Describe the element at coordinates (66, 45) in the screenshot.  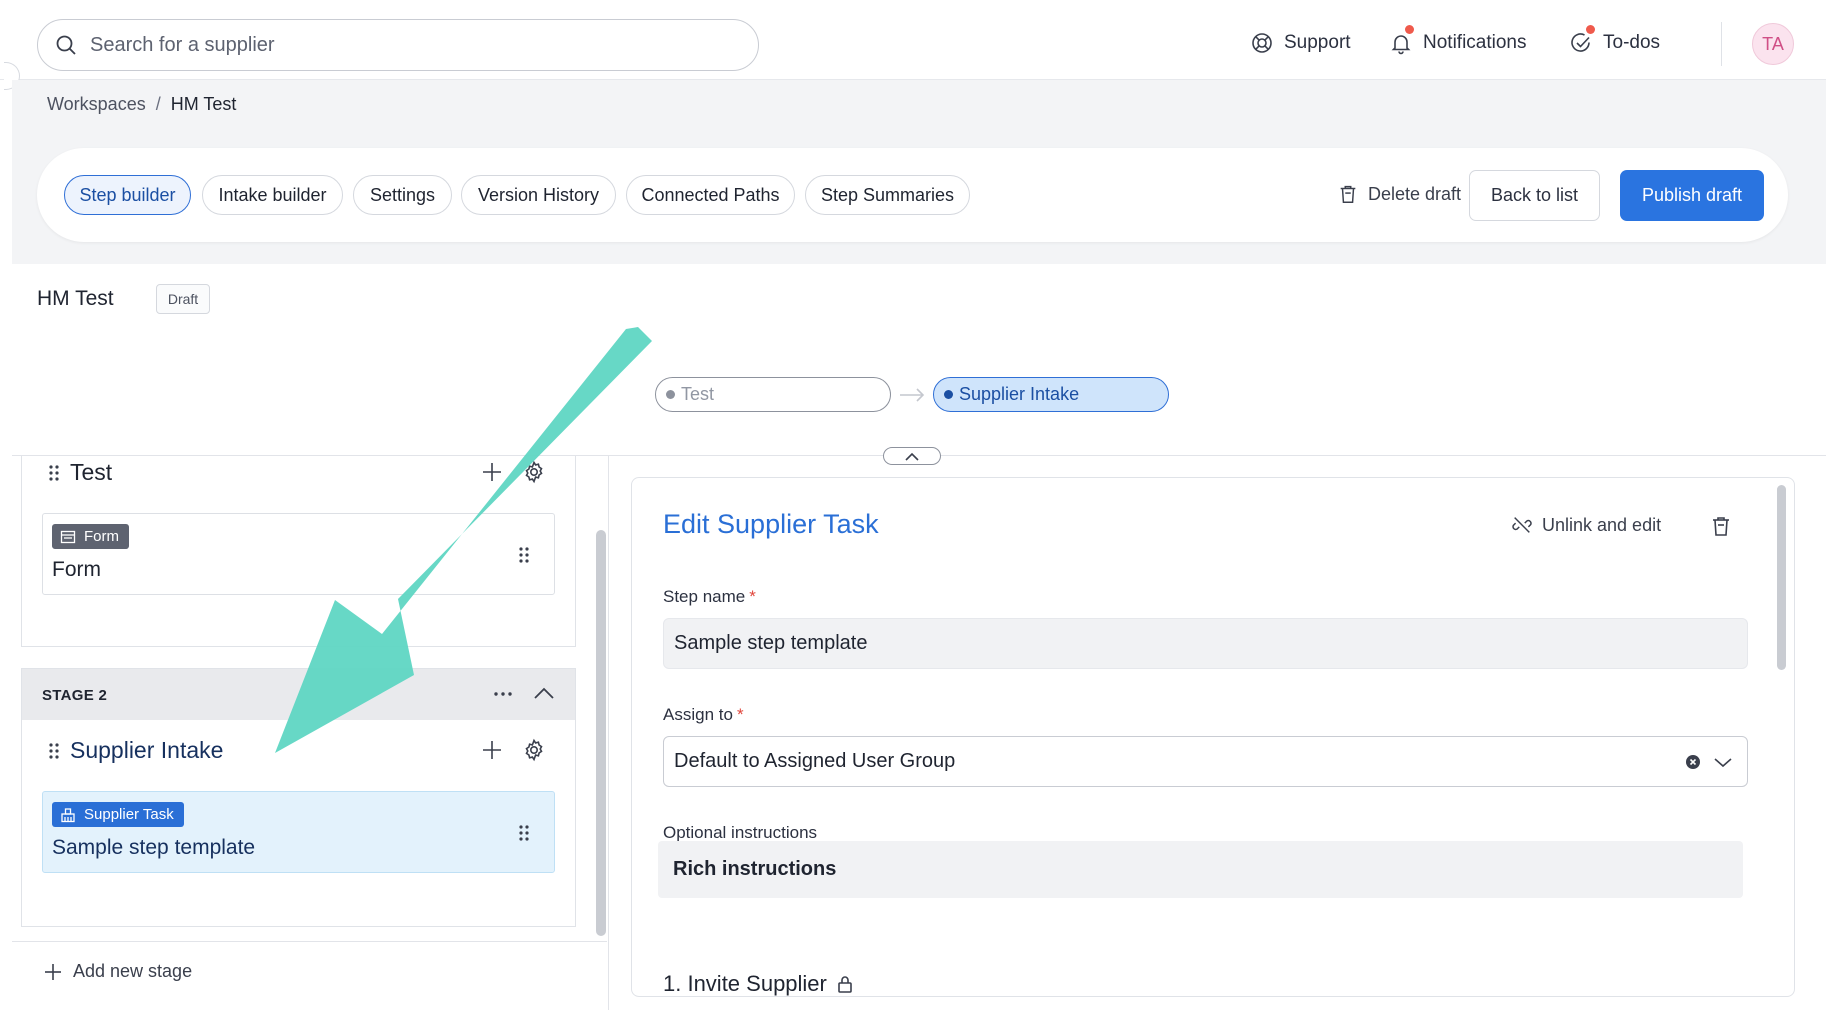
I see `search-icon` at that location.